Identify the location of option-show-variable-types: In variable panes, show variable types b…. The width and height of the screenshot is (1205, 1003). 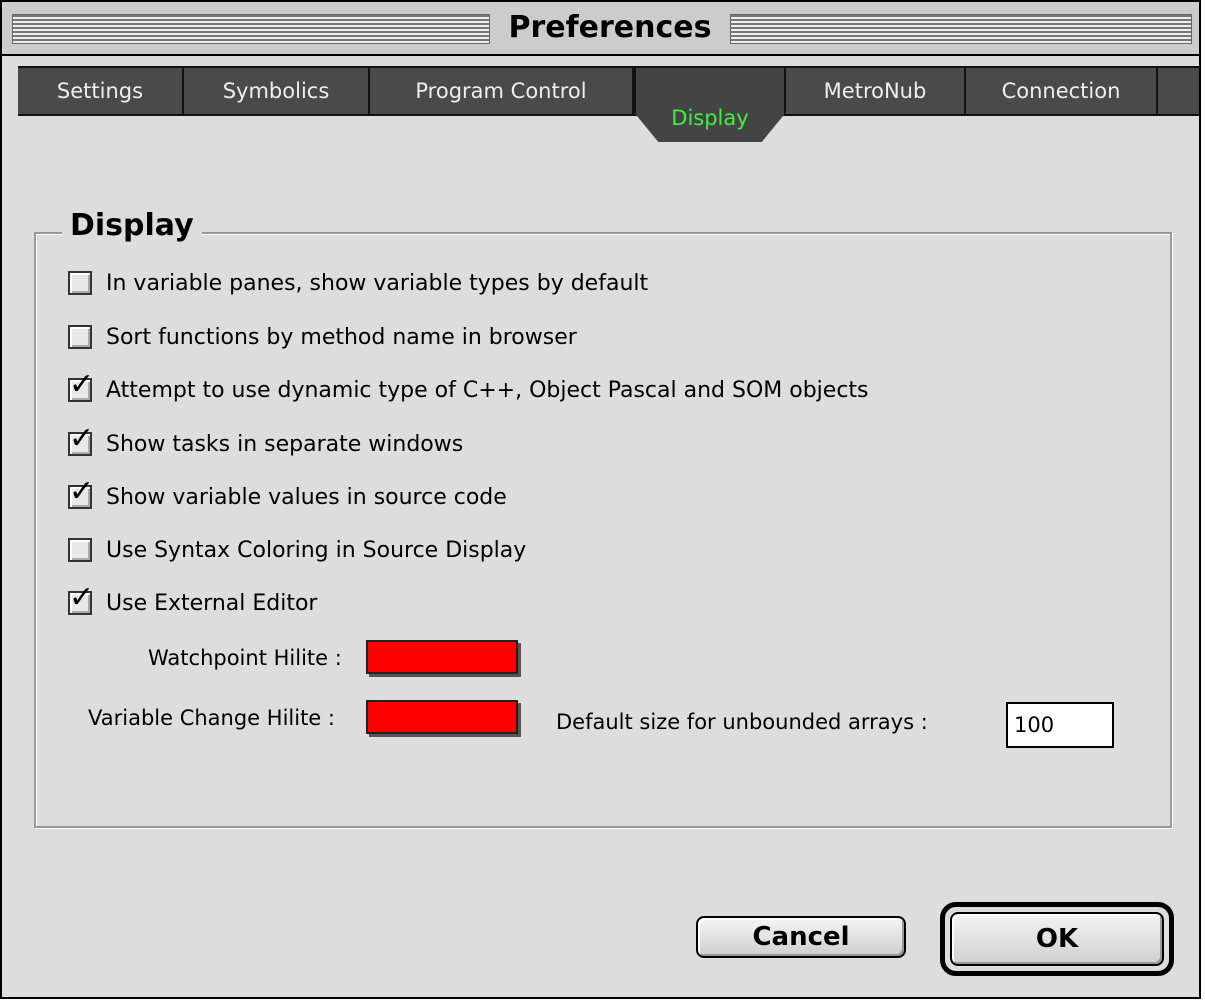
(358, 283).